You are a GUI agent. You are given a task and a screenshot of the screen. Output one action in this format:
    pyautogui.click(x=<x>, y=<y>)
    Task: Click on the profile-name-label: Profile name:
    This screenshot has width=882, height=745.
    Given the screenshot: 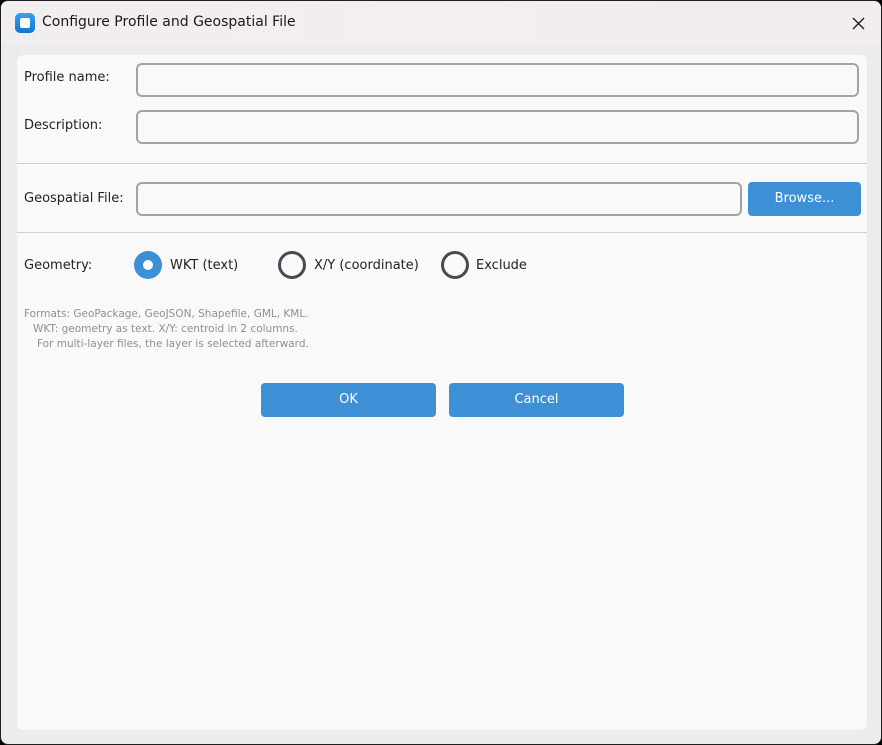 What is the action you would take?
    pyautogui.click(x=67, y=77)
    